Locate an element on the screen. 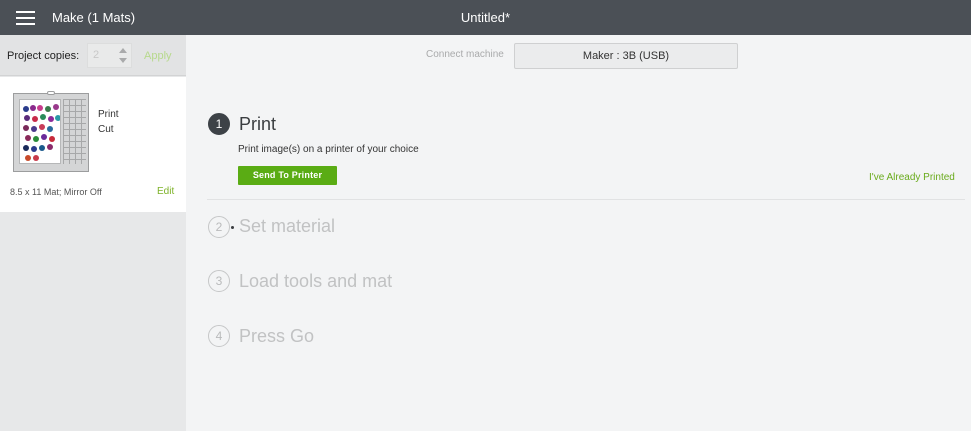  step-1-title: Print is located at coordinates (258, 124).